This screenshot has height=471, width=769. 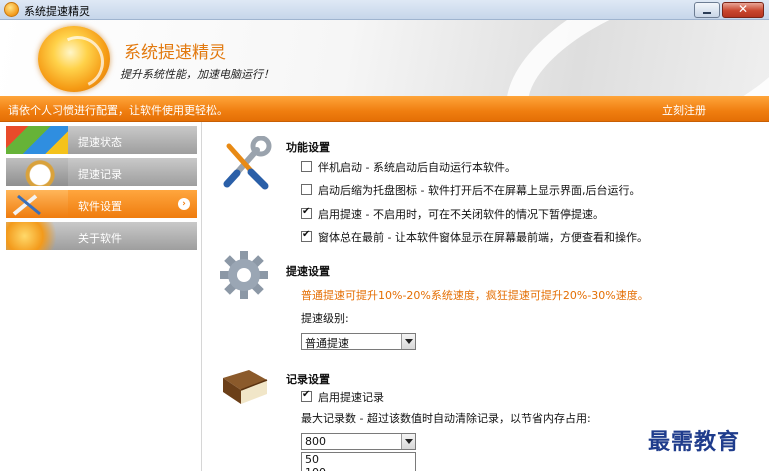 What do you see at coordinates (446, 418) in the screenshot?
I see `max-records-label: 最大记录数 - 超过该数值时自动清除记录，以节省内存占用:` at bounding box center [446, 418].